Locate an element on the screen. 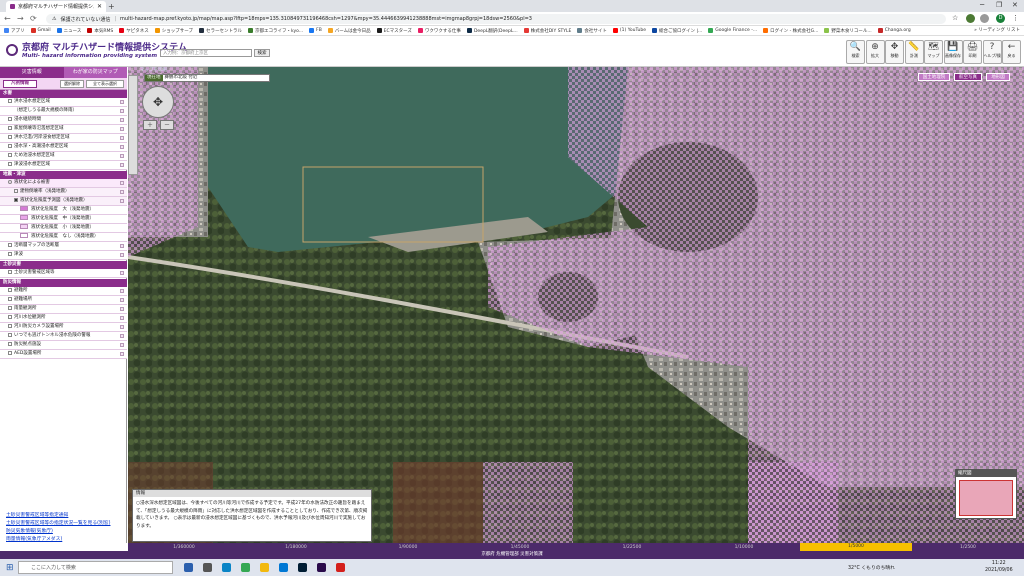  basemap-button: 国土地理院 is located at coordinates (934, 77).